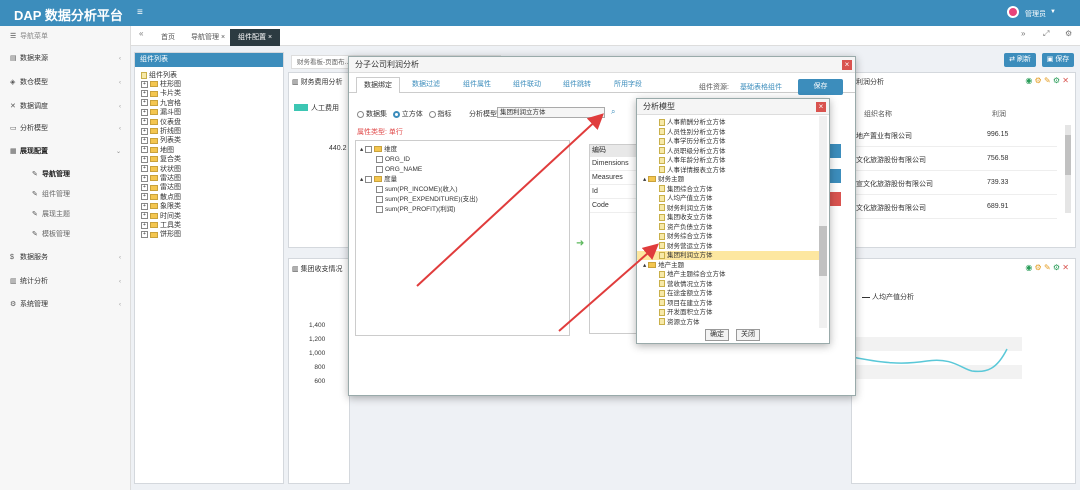 The image size is (1080, 490). What do you see at coordinates (65, 282) in the screenshot?
I see `sidebar-item-stats: ▥ 统计分析 ‹` at bounding box center [65, 282].